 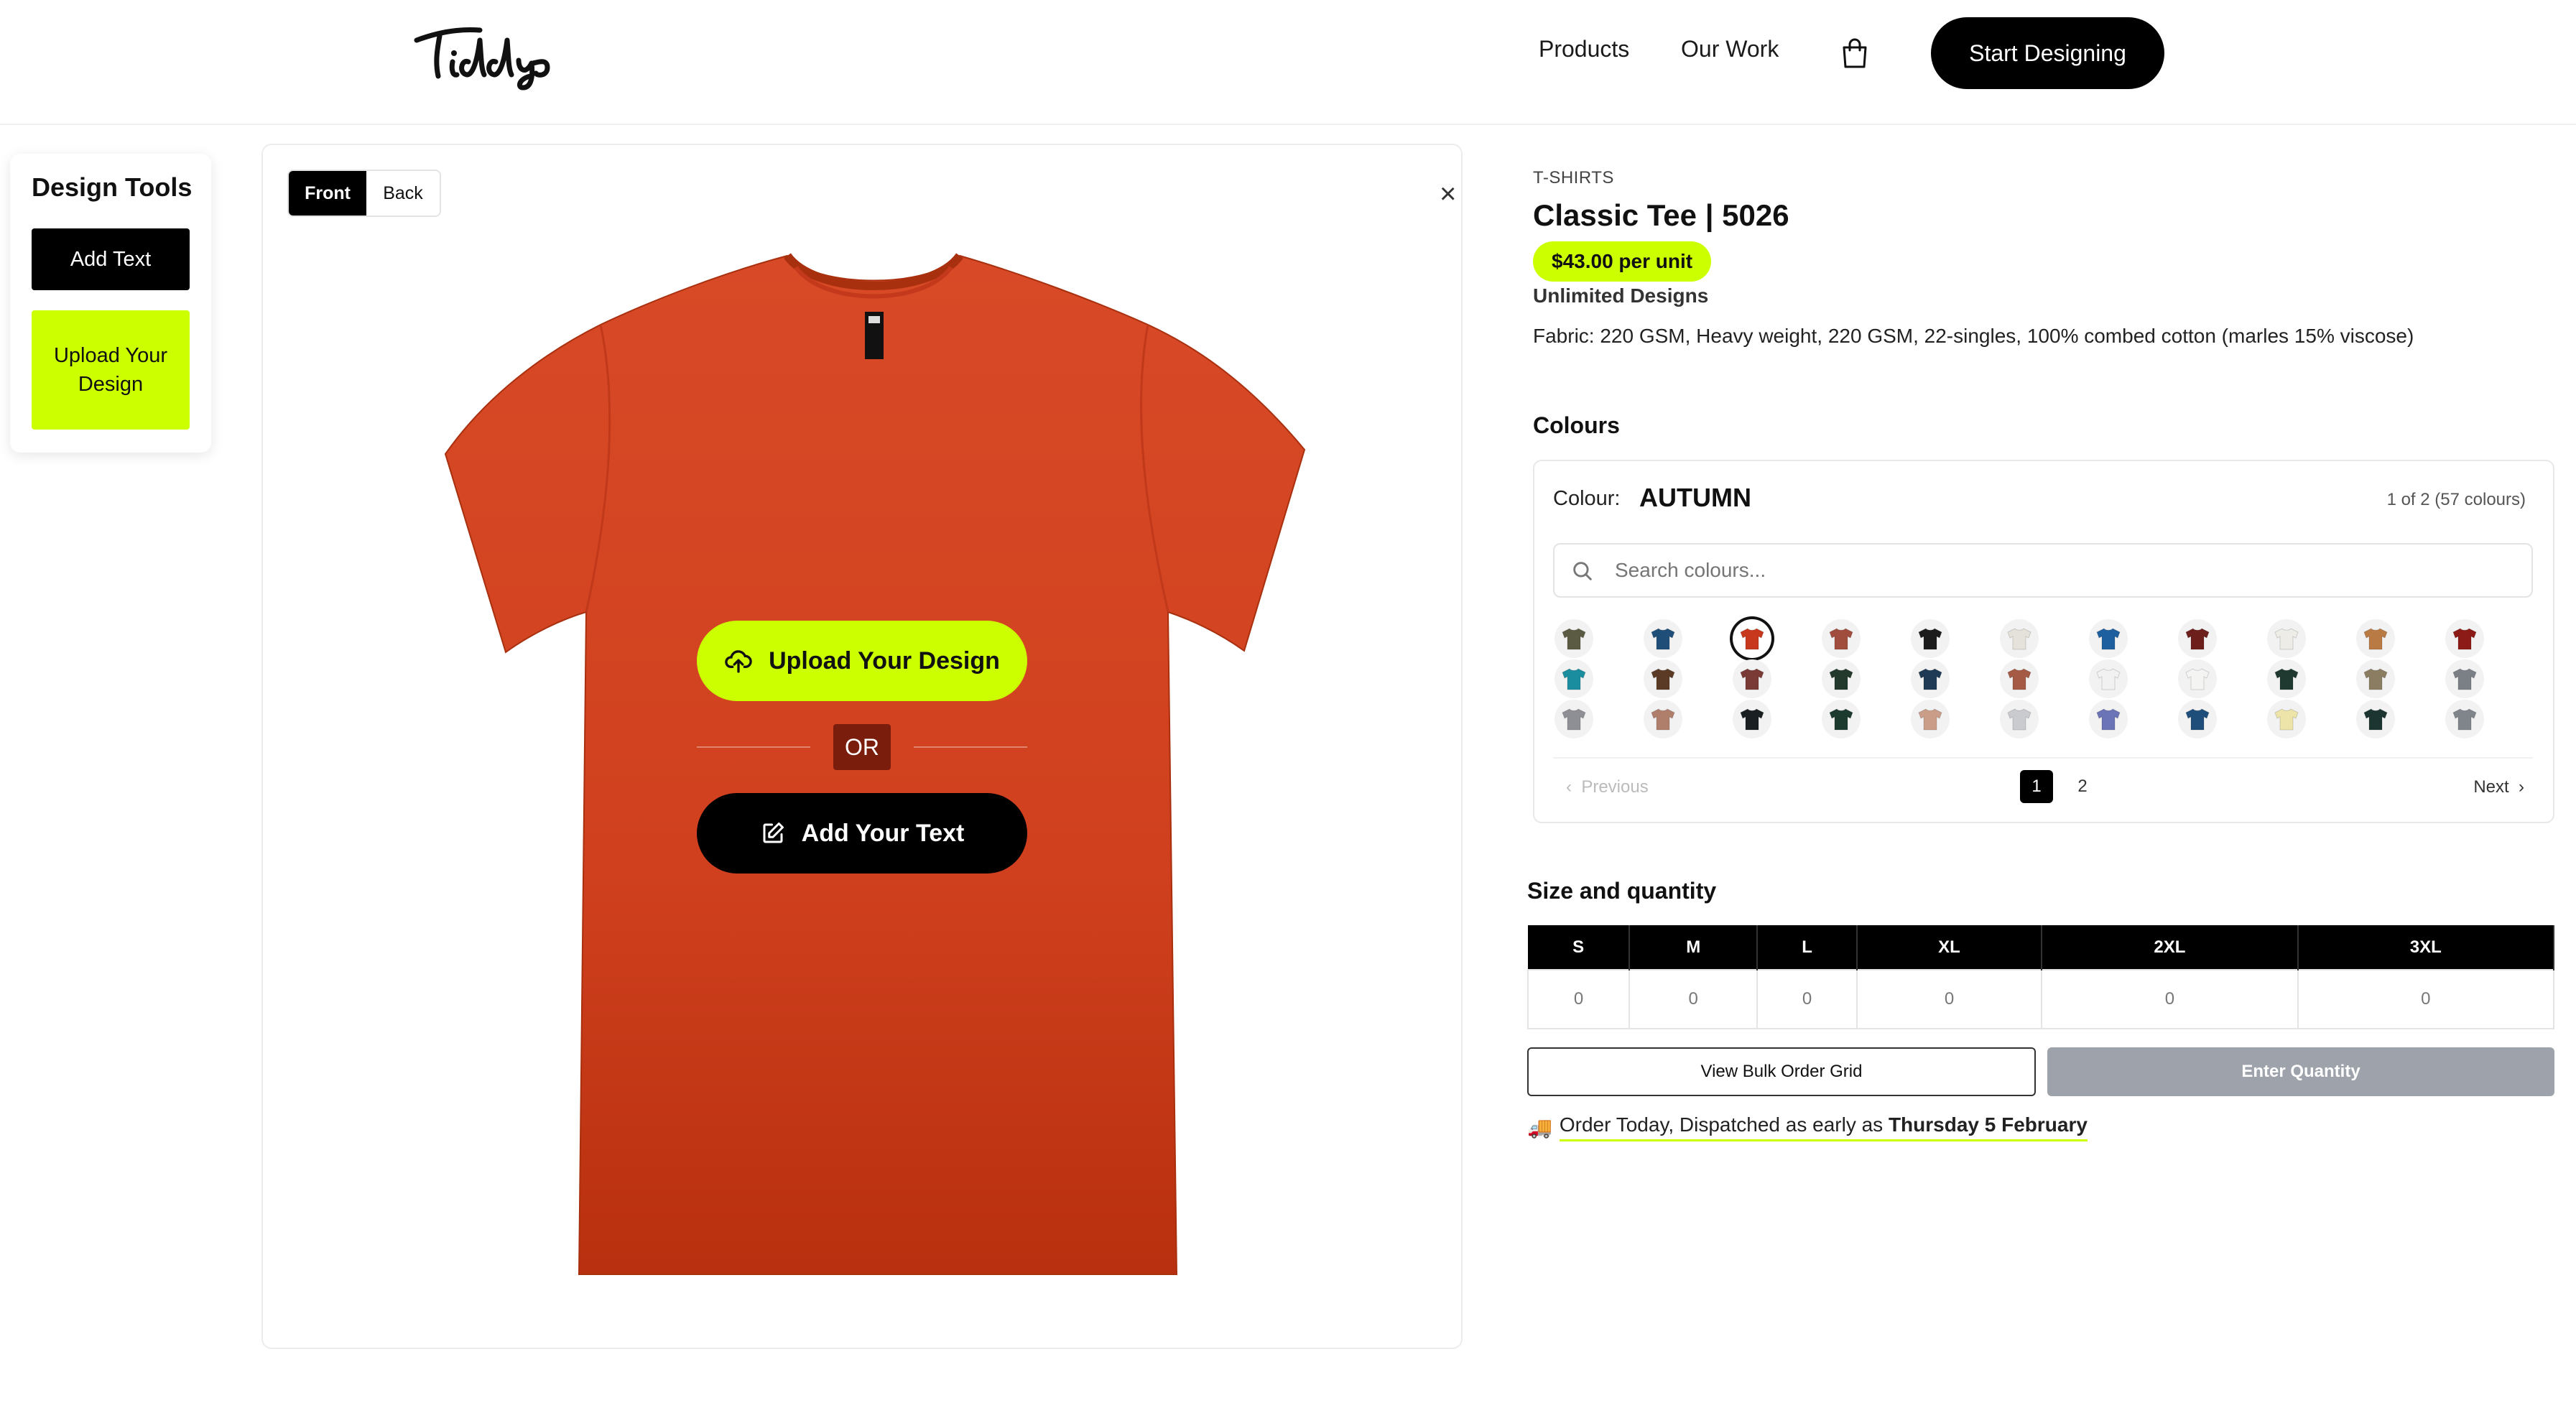 What do you see at coordinates (1622, 891) in the screenshot?
I see `size-quantity-heading: Size and quantity` at bounding box center [1622, 891].